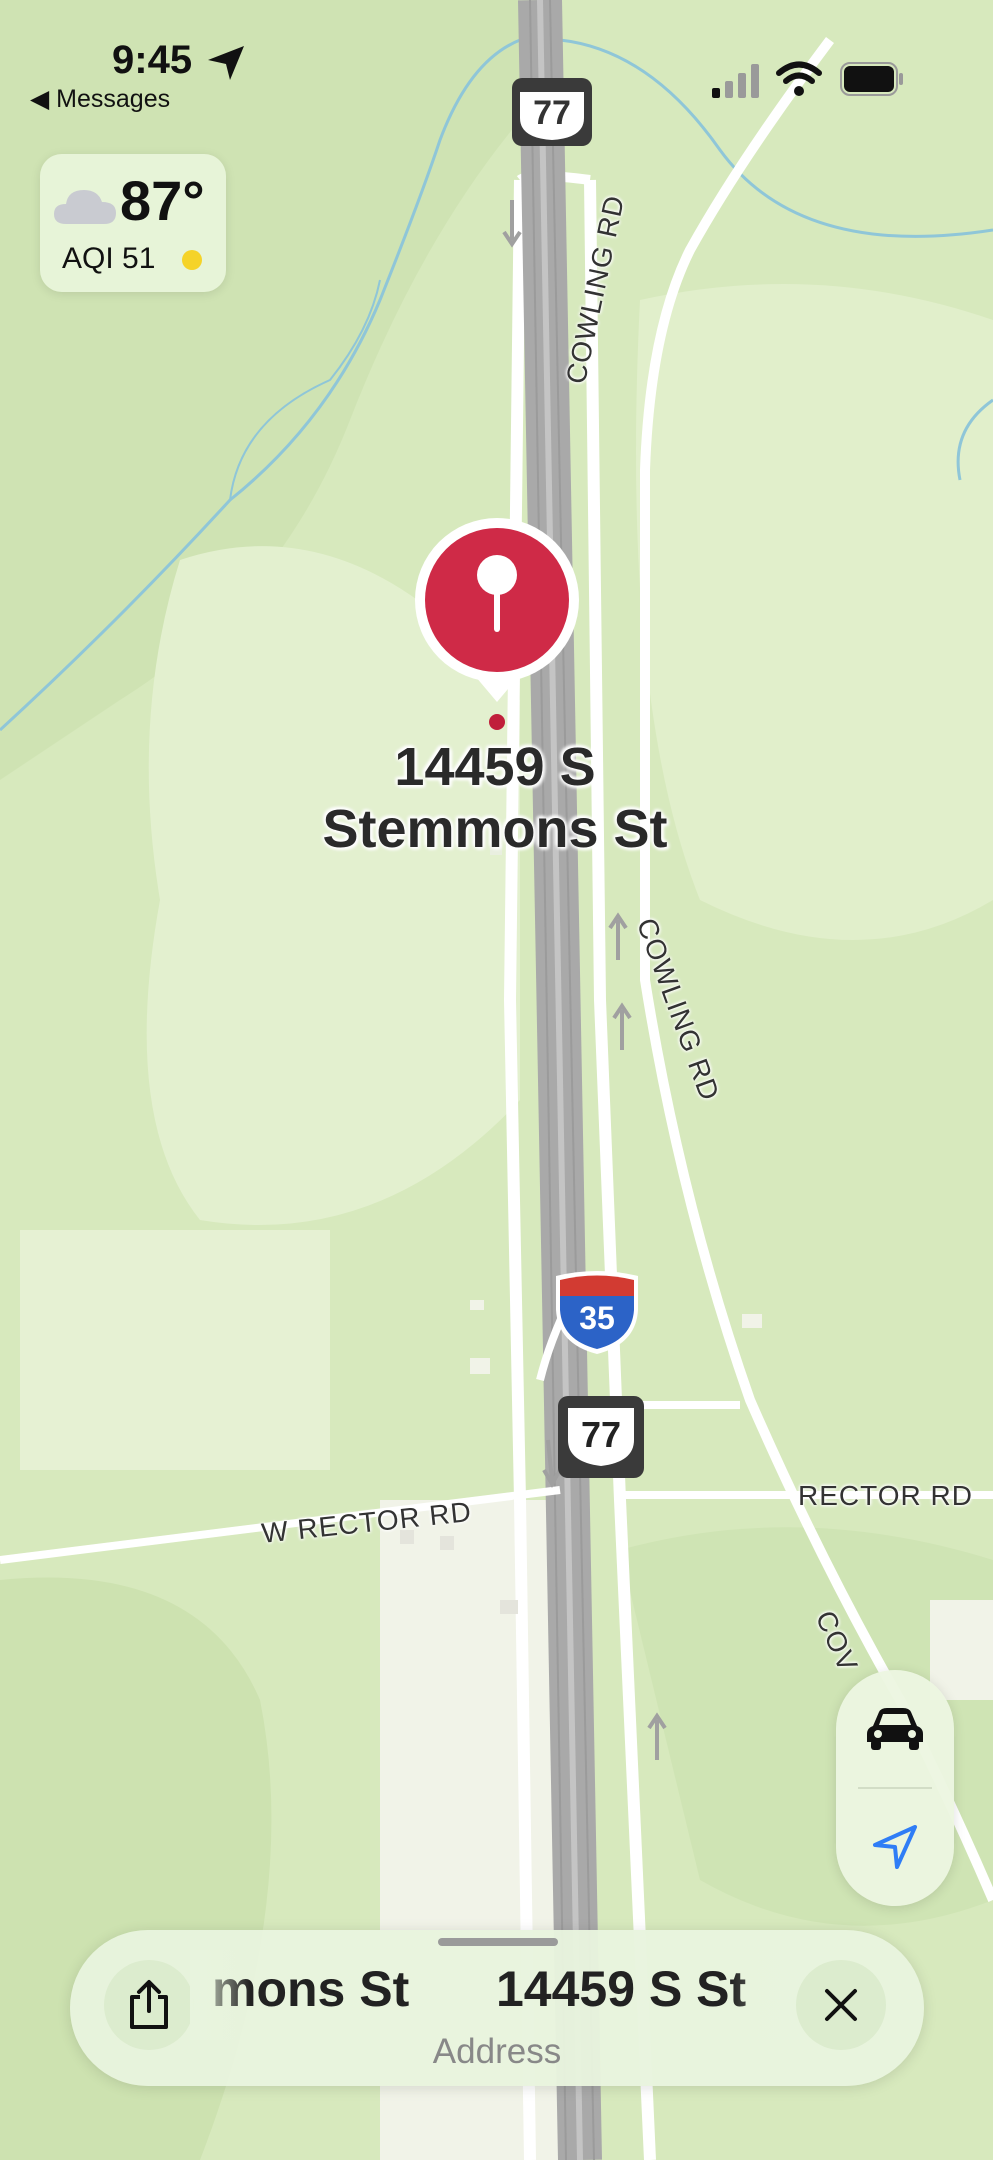 The image size is (993, 2160). I want to click on close-icon, so click(841, 2005).